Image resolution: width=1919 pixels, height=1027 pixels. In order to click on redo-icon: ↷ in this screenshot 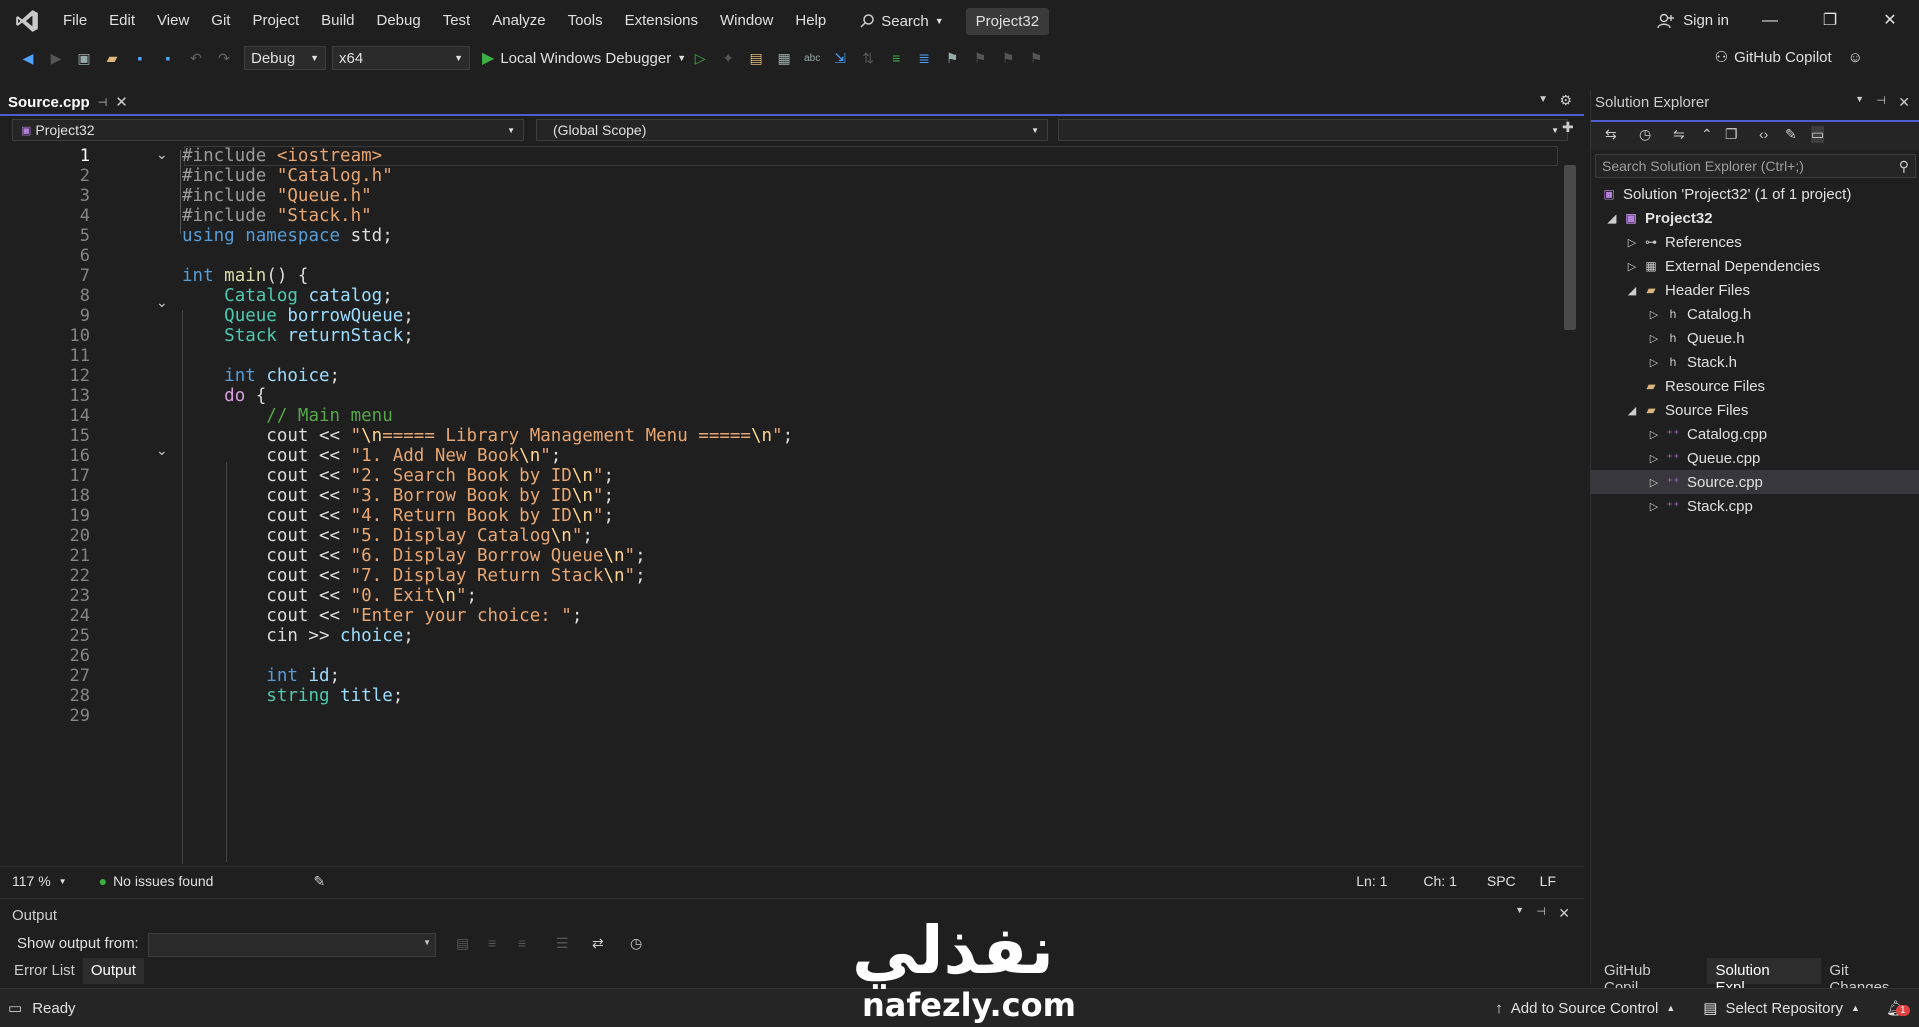, I will do `click(224, 58)`.